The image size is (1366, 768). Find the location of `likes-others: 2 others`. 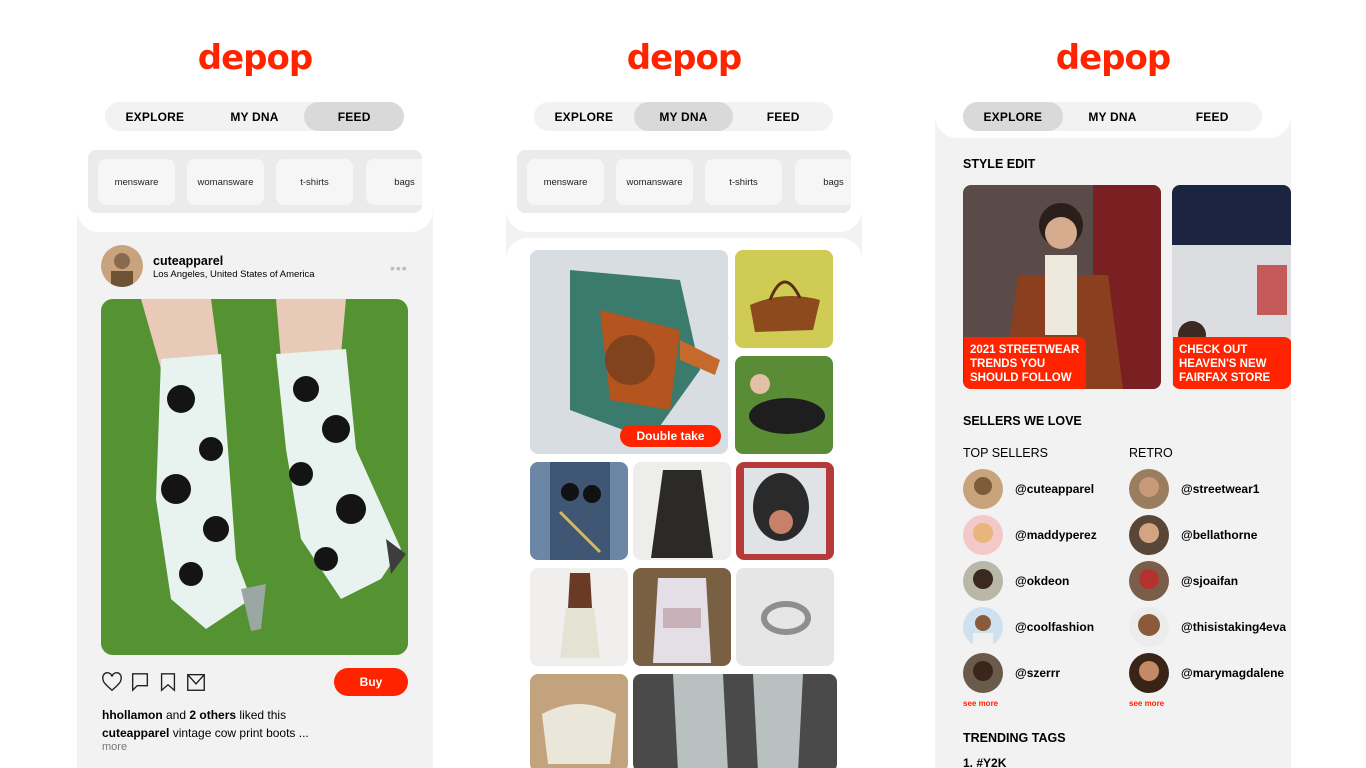

likes-others: 2 others is located at coordinates (212, 715).